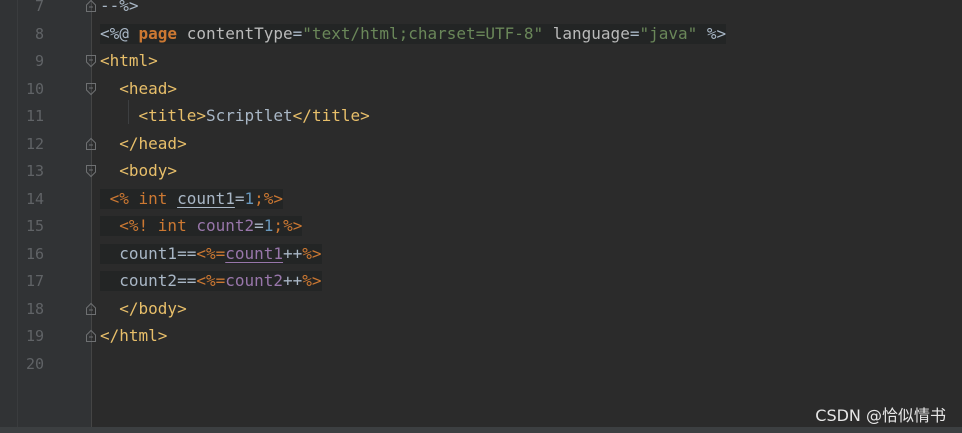  Describe the element at coordinates (481, 9) in the screenshot. I see `code-line: 7 --%>` at that location.